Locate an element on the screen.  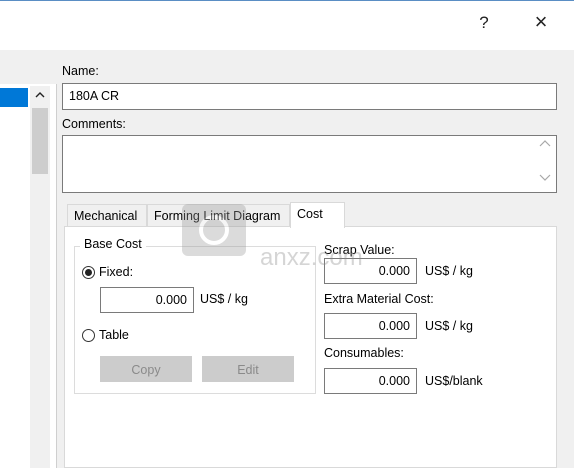
extra-material-cost-unit: US$ / kg is located at coordinates (449, 326).